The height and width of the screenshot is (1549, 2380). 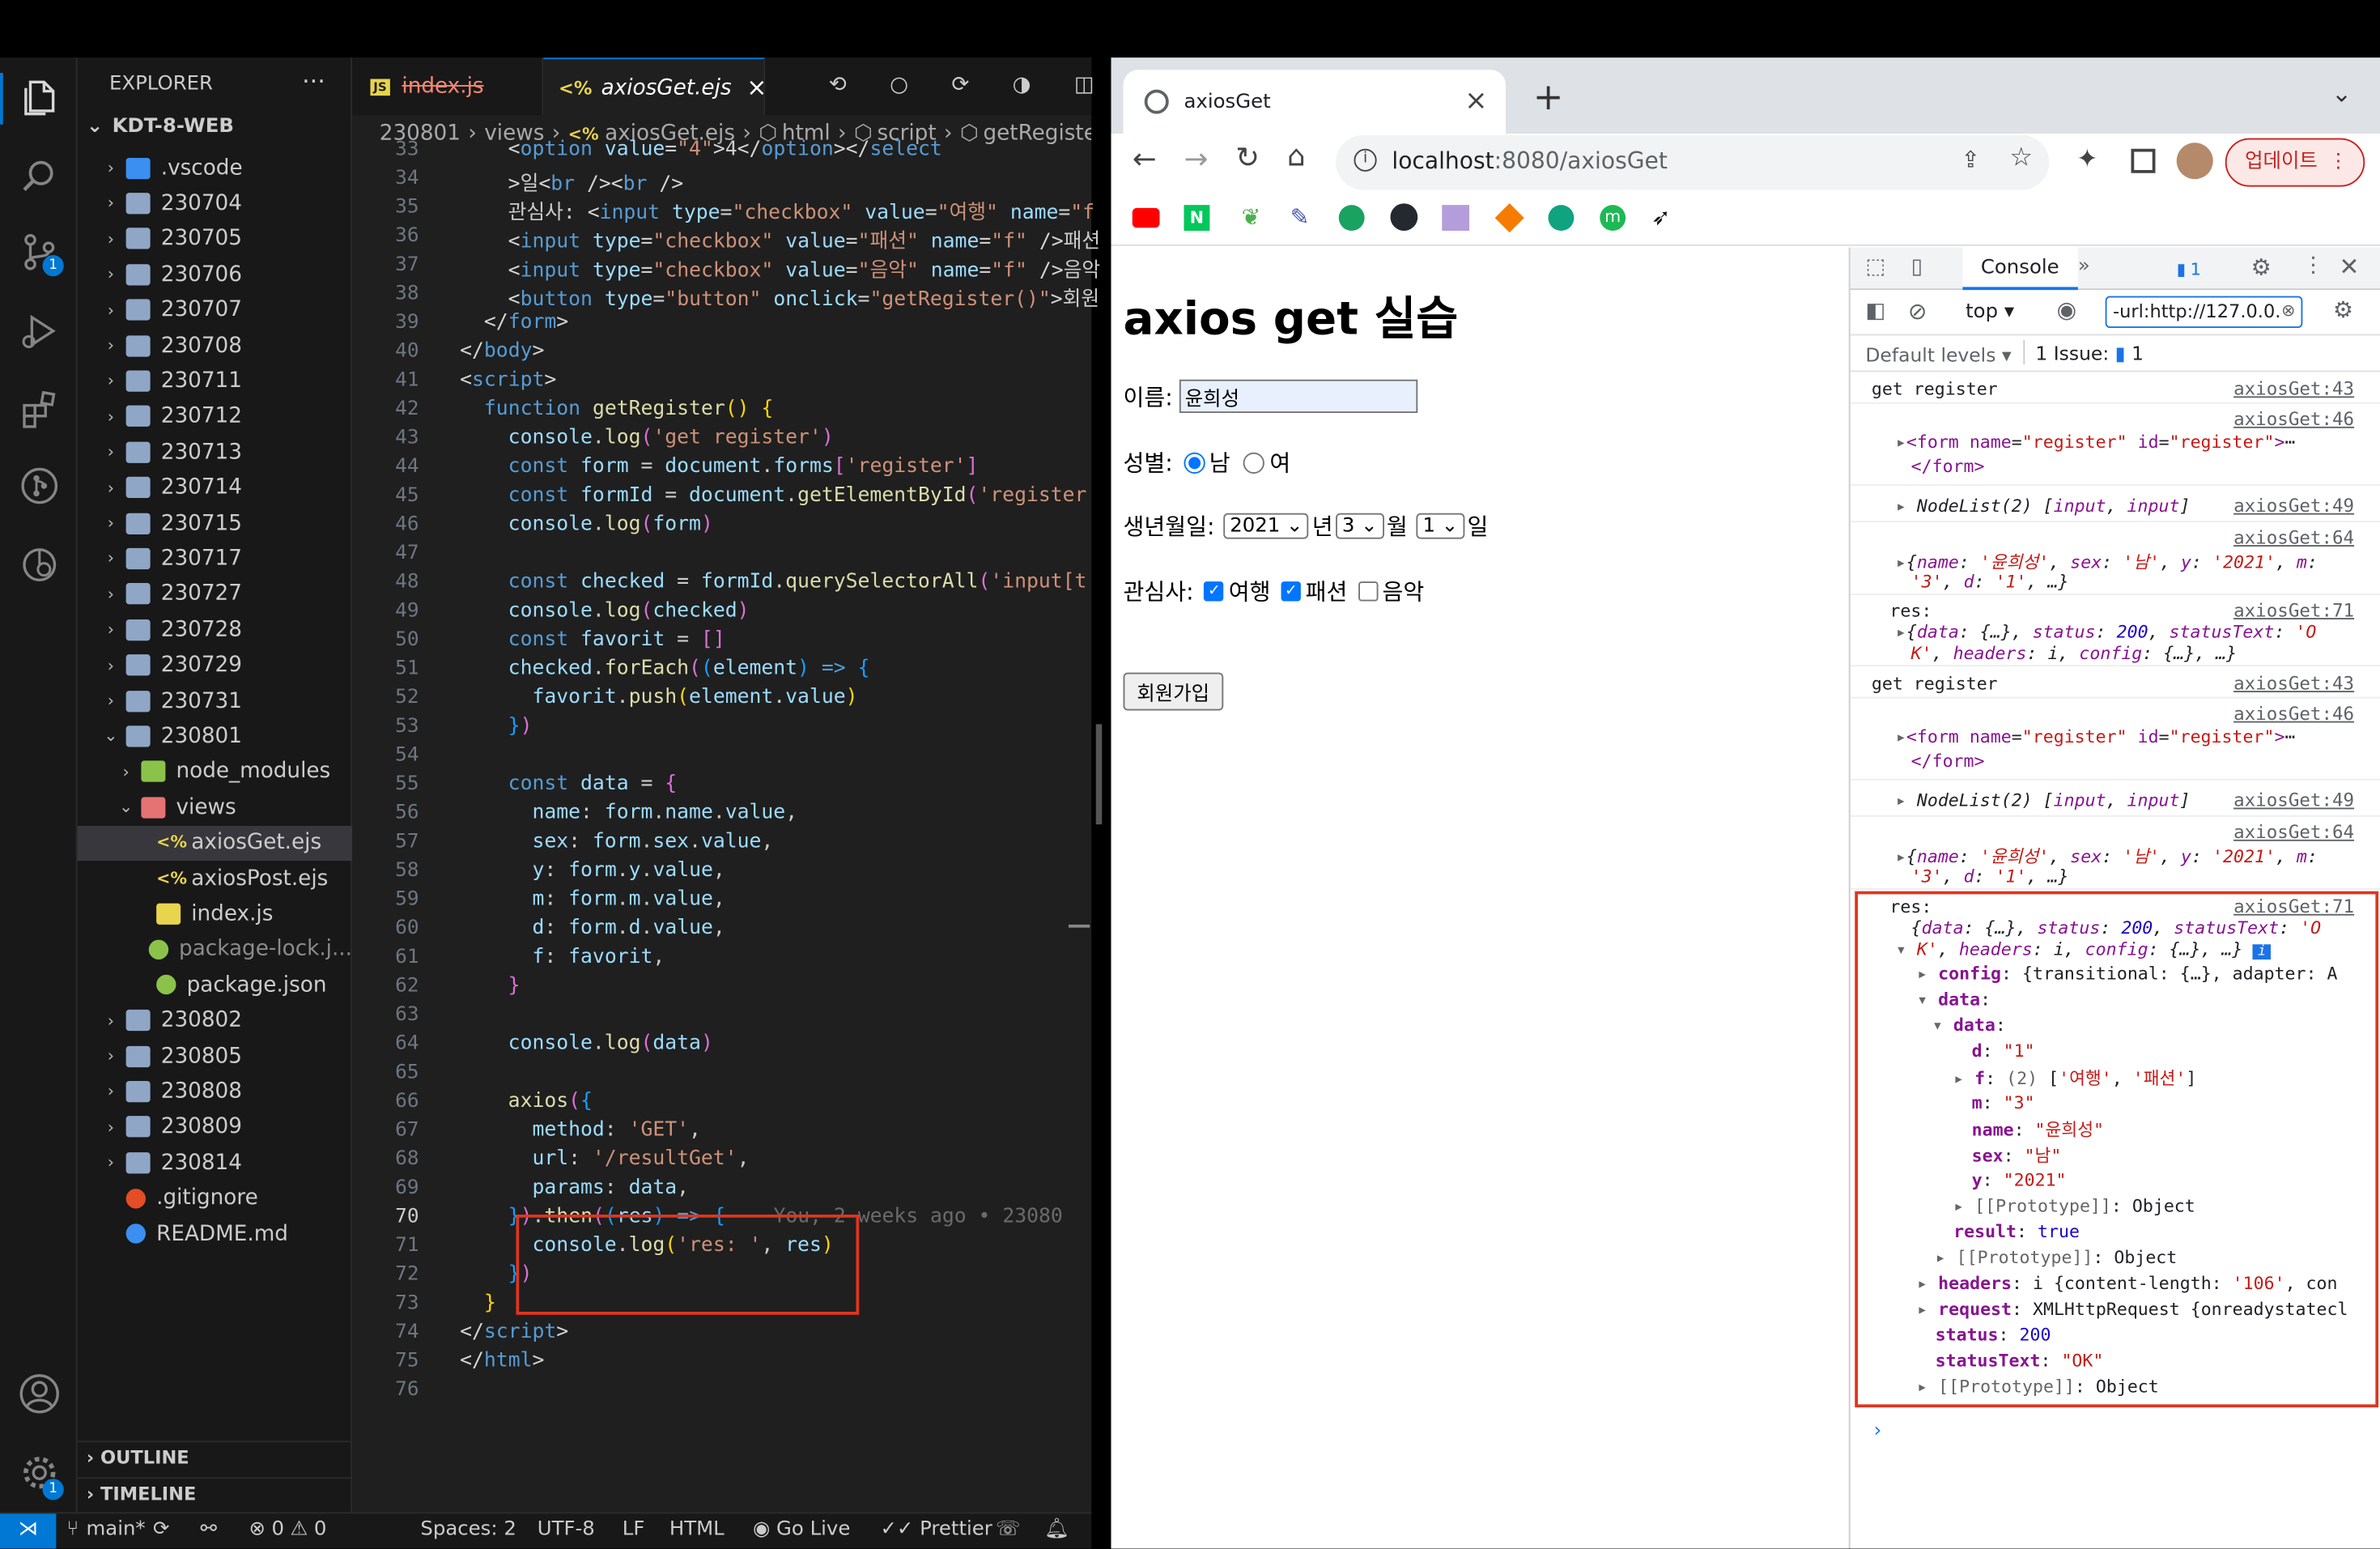 What do you see at coordinates (1298, 396) in the screenshot?
I see `name-input` at bounding box center [1298, 396].